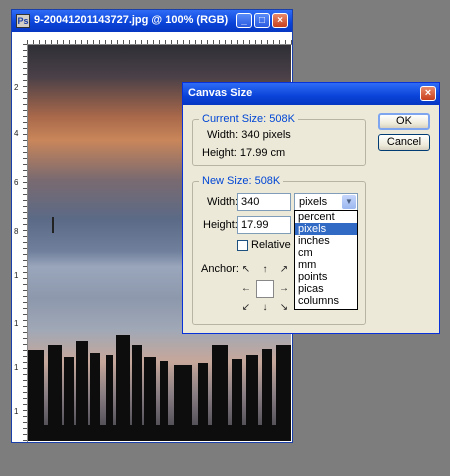 Image resolution: width=450 pixels, height=476 pixels. What do you see at coordinates (159, 38) in the screenshot?
I see `horizontal-ruler` at bounding box center [159, 38].